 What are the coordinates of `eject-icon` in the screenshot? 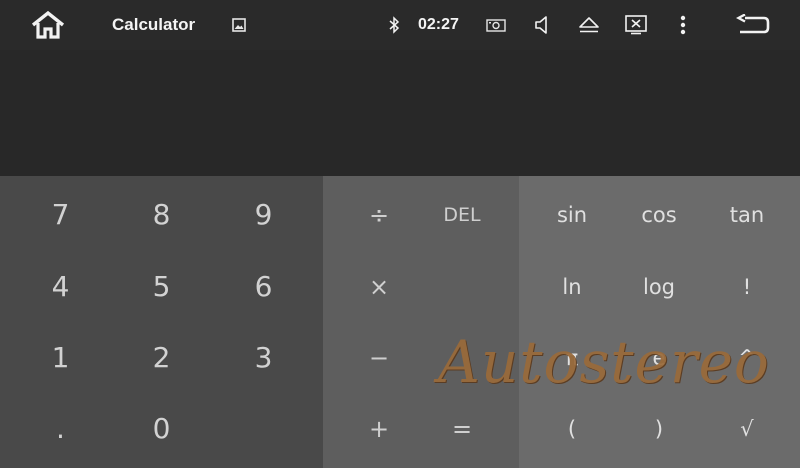 It's located at (589, 25).